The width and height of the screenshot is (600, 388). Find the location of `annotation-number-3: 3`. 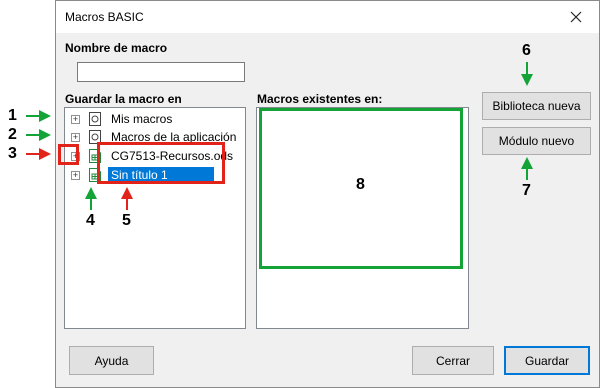

annotation-number-3: 3 is located at coordinates (12, 153).